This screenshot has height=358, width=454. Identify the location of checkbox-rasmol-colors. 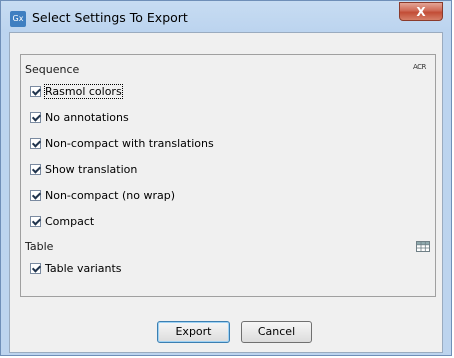
(35, 91).